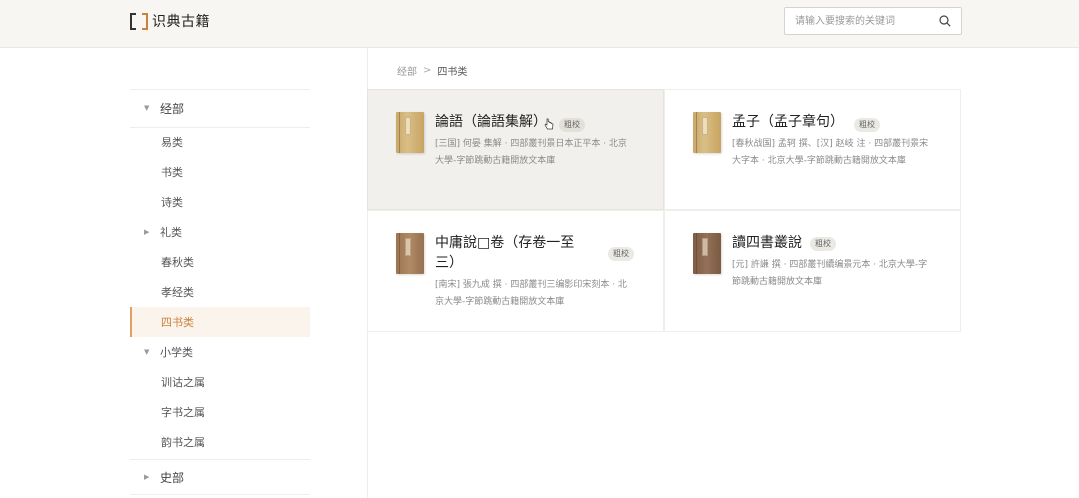  Describe the element at coordinates (172, 202) in the screenshot. I see `sidebar-item-label: 诗类` at that location.